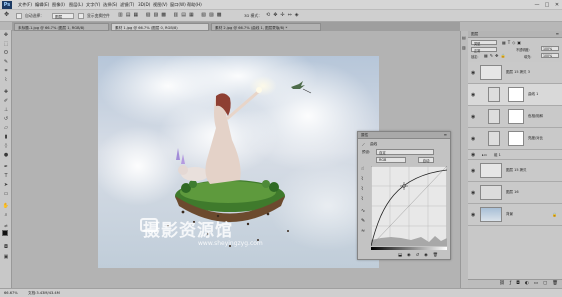 The height and width of the screenshot is (297, 562). What do you see at coordinates (6, 128) in the screenshot?
I see `eraser-tool-icon: ▱` at bounding box center [6, 128].